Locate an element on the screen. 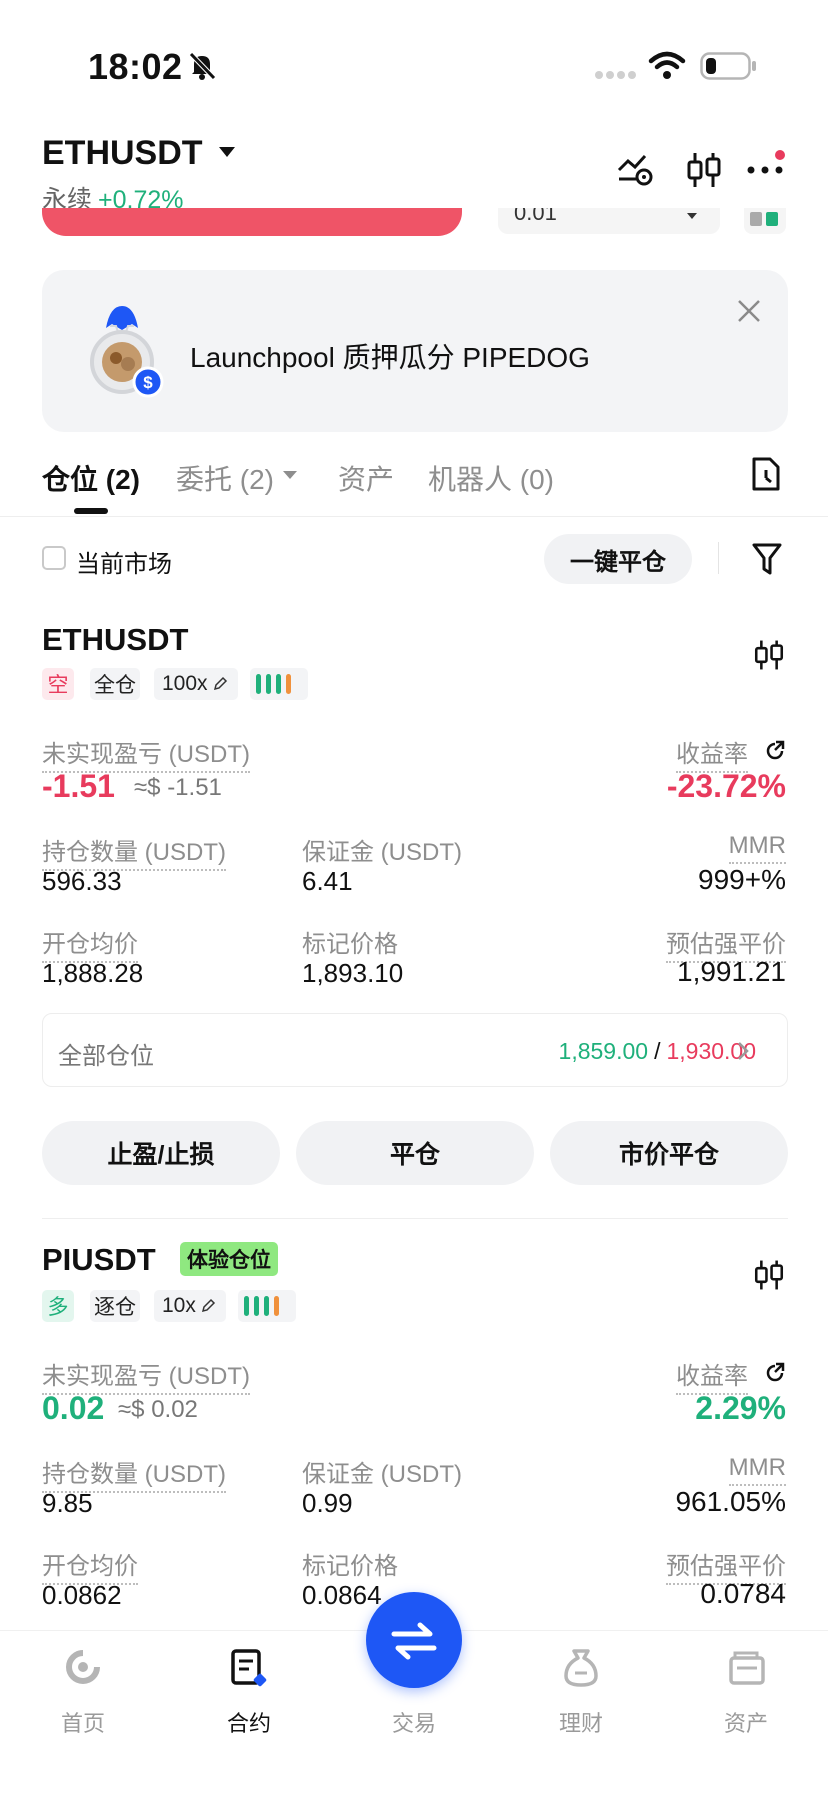 The width and height of the screenshot is (828, 1801). chevron-right-icon is located at coordinates (743, 1051).